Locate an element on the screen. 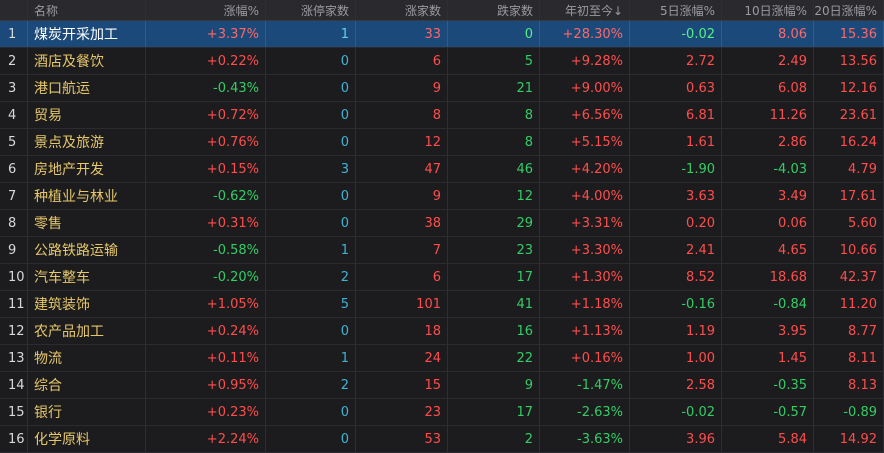  rising-count: 38 is located at coordinates (402, 223).